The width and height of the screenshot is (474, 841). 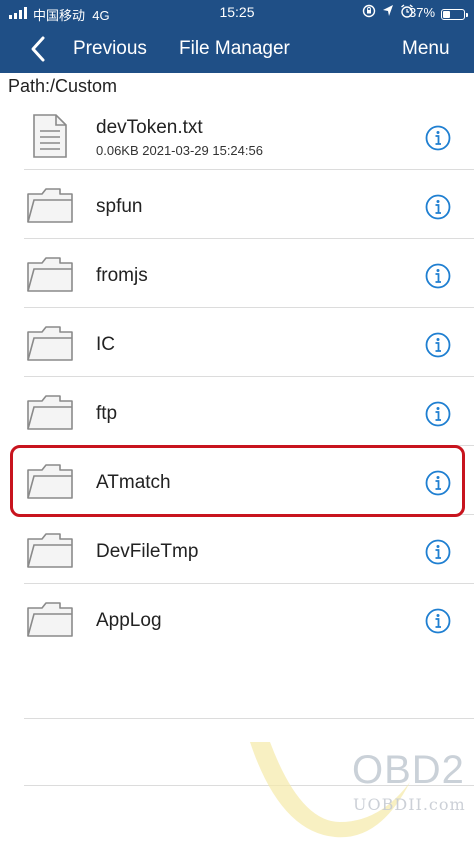 I want to click on watermark-subtext: UOBDII.com, so click(x=409, y=804).